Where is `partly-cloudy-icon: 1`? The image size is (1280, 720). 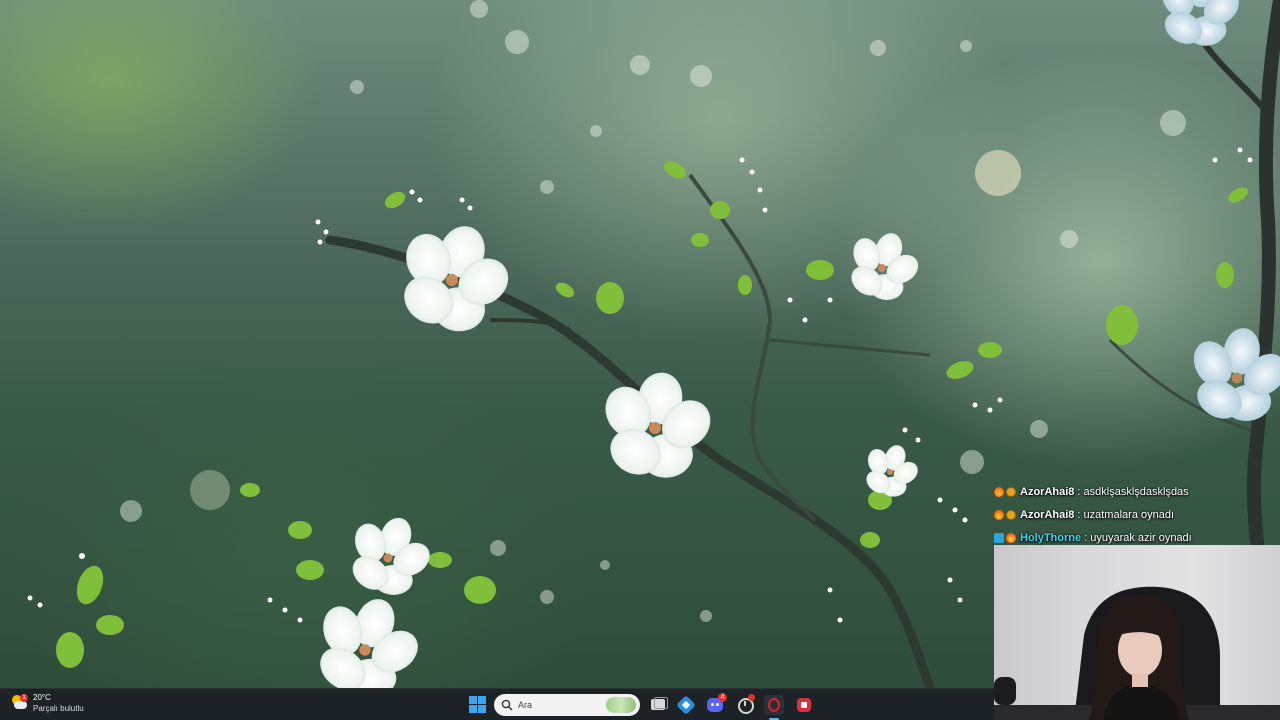 partly-cloudy-icon: 1 is located at coordinates (19, 703).